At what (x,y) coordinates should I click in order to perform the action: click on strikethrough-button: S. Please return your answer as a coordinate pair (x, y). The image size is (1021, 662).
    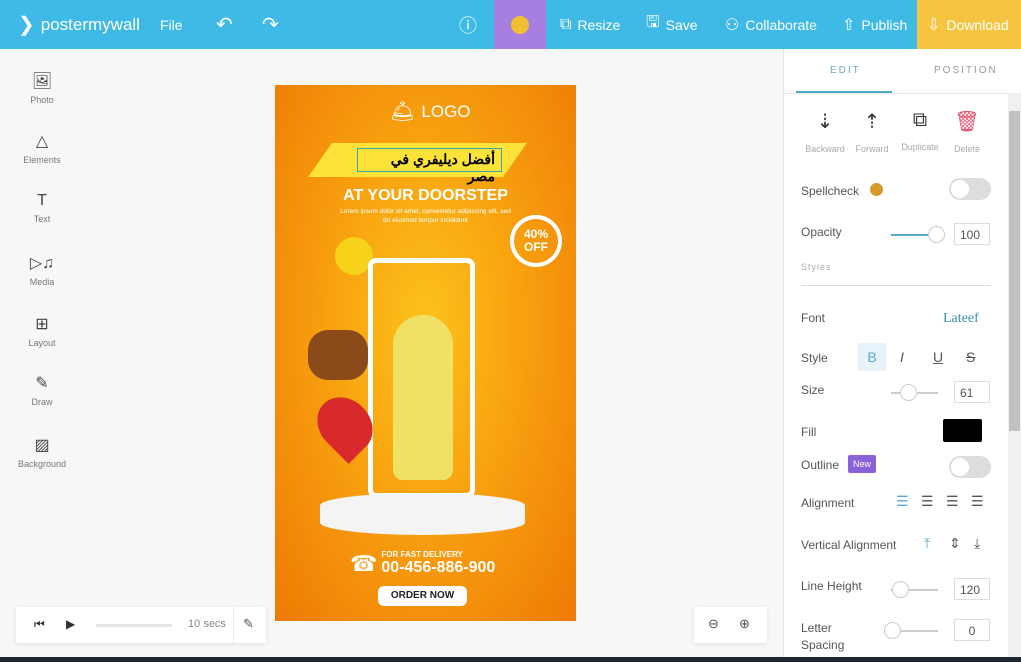
    Looking at the image, I should click on (970, 357).